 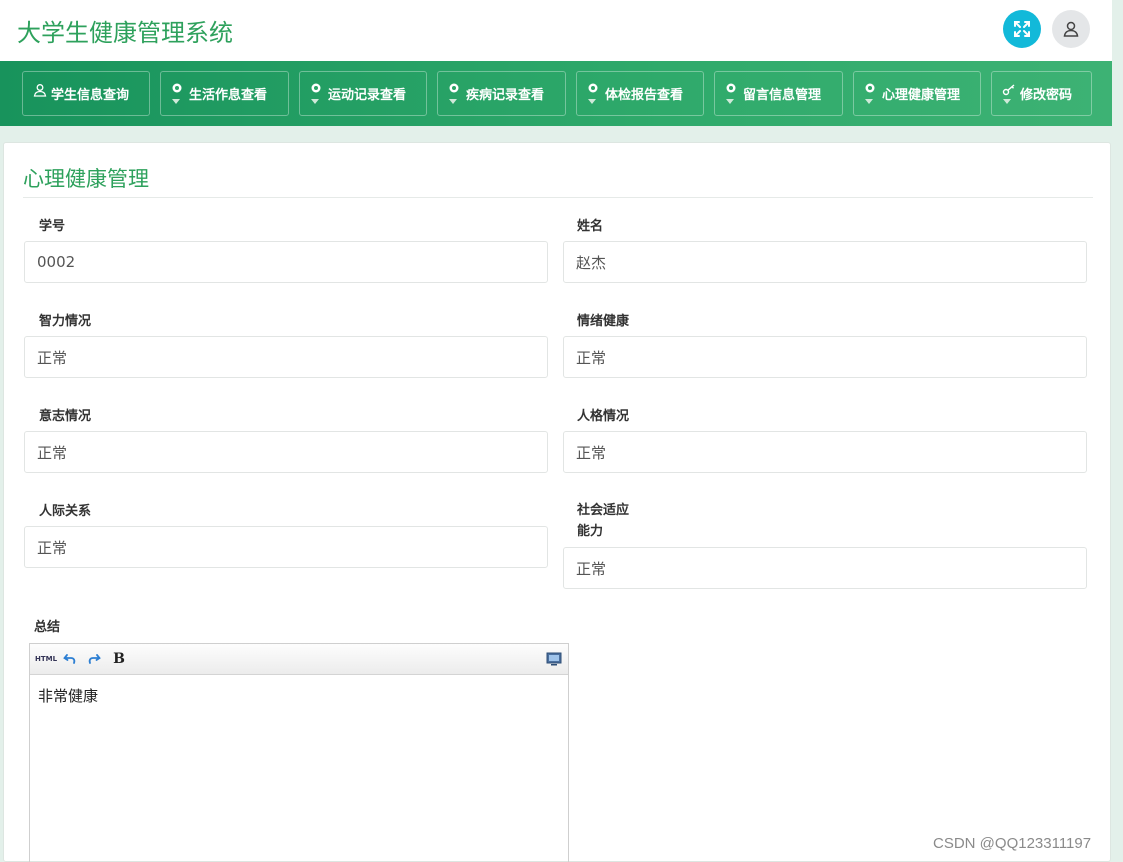 What do you see at coordinates (299, 752) in the screenshot?
I see `summary-editor: HTML B 非常健康` at bounding box center [299, 752].